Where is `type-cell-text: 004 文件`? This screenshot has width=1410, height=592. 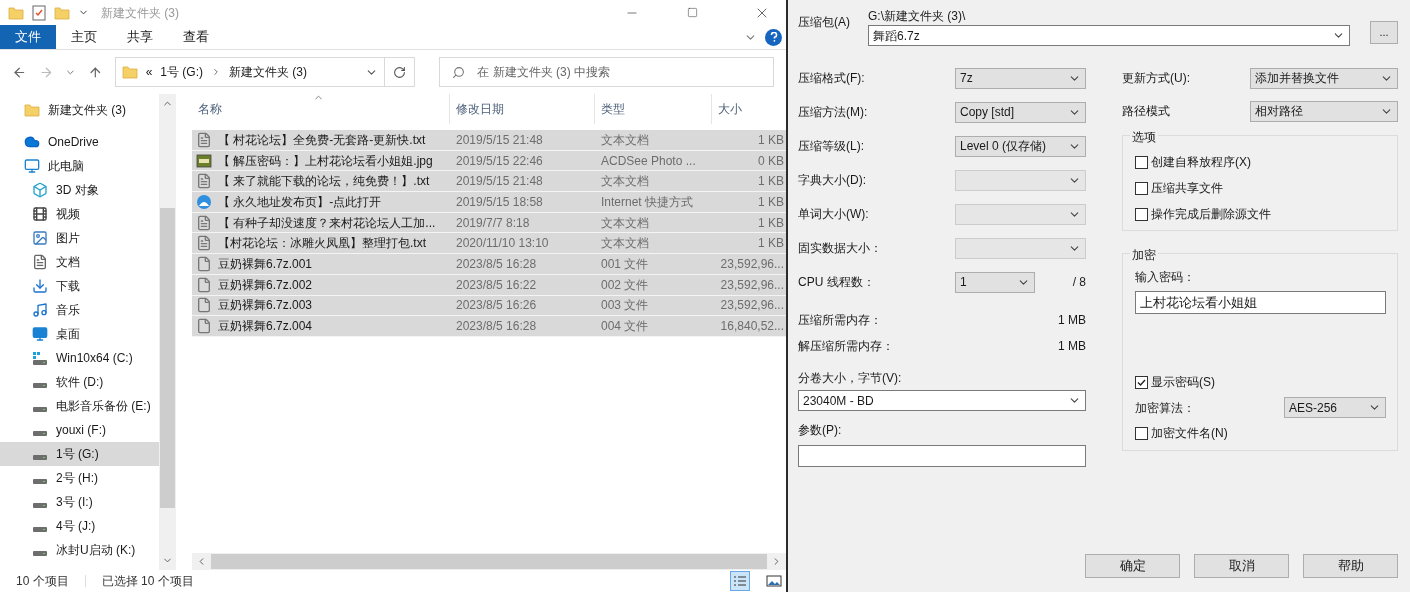 type-cell-text: 004 文件 is located at coordinates (625, 327).